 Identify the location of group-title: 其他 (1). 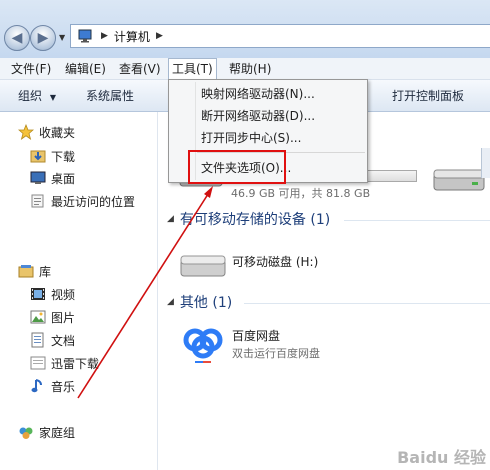
(206, 303).